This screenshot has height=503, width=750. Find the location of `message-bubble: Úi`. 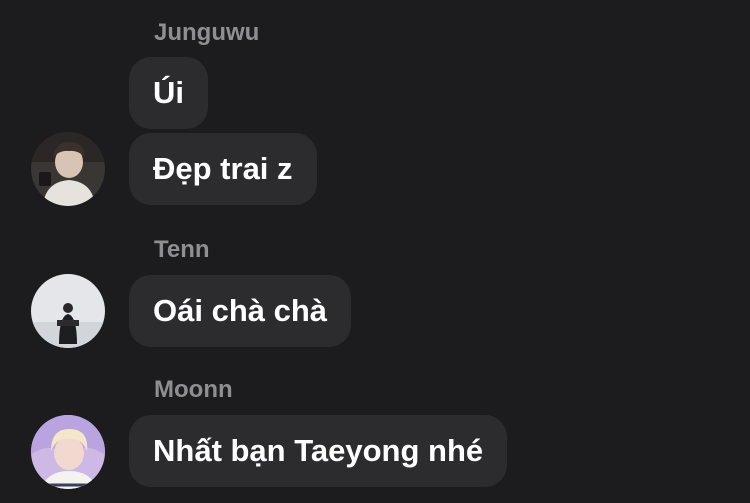

message-bubble: Úi is located at coordinates (168, 93).